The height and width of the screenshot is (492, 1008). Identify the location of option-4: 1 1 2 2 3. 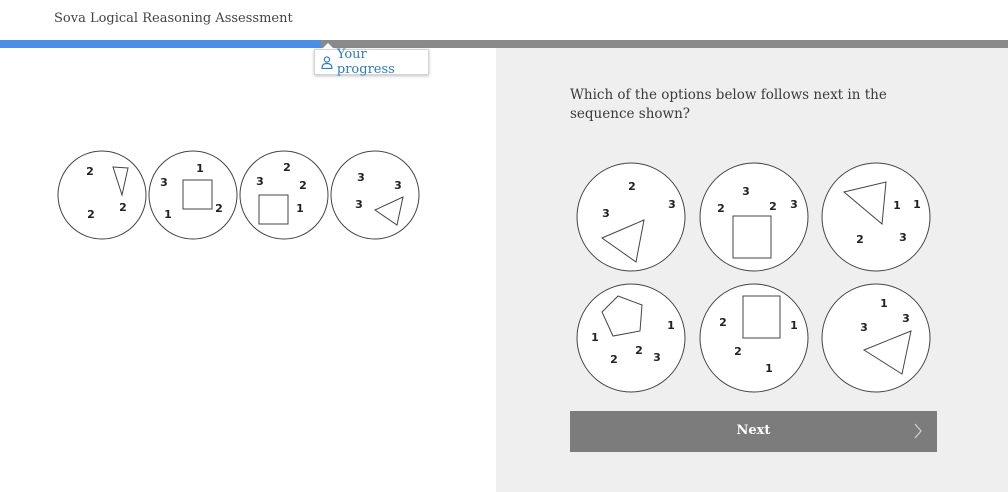
(631, 338).